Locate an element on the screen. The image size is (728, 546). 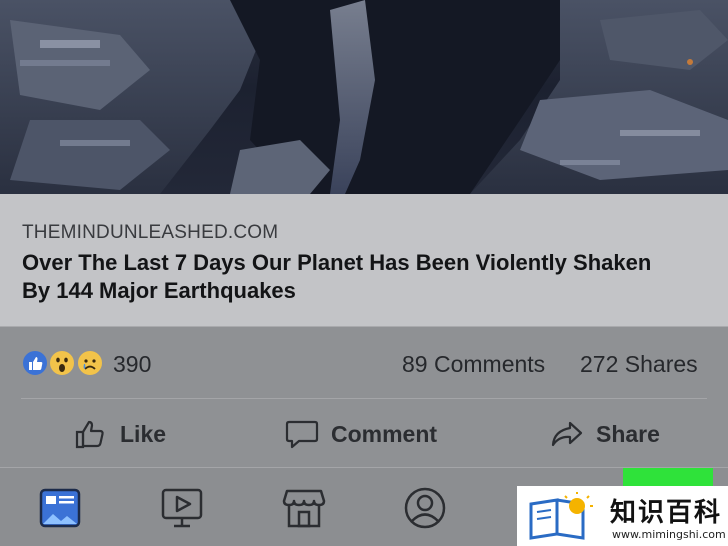
tab-news-feed is located at coordinates (60, 508).